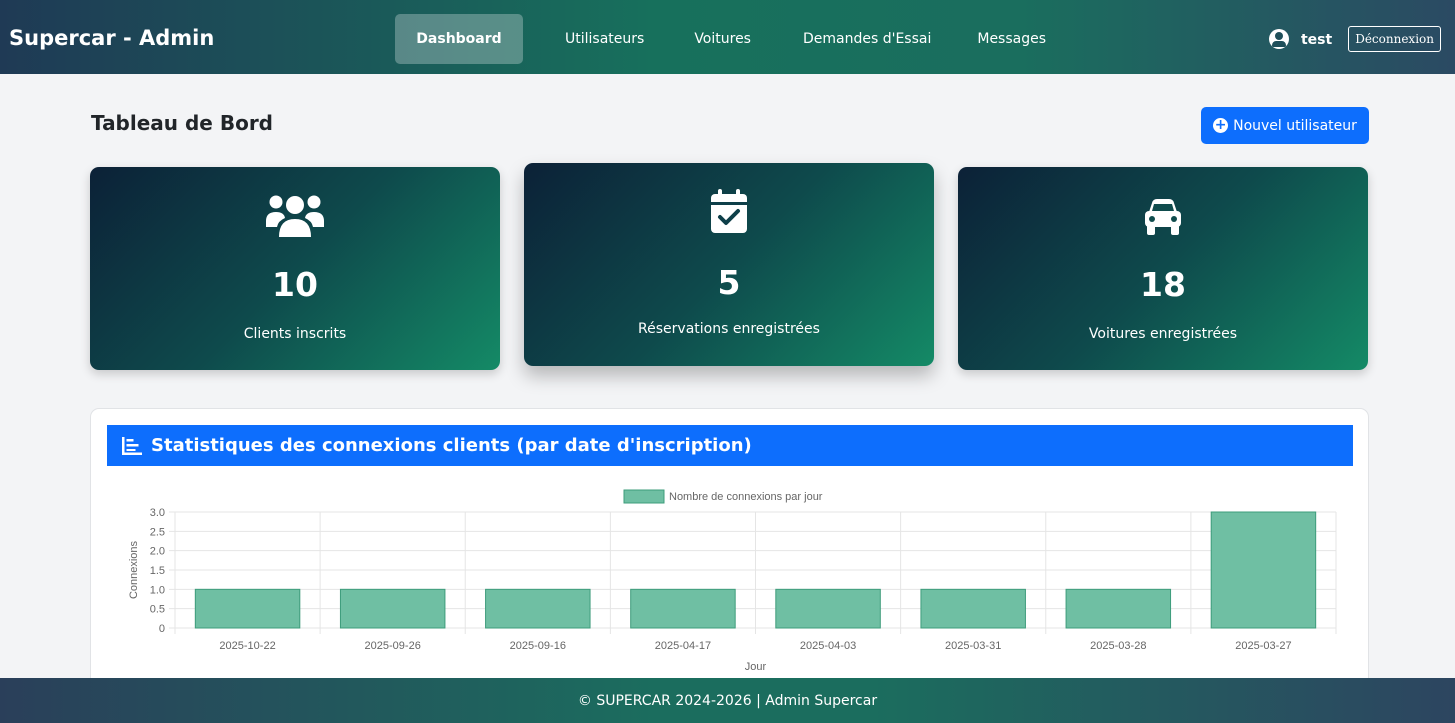  I want to click on user-area: test Déconnexion, so click(1354, 39).